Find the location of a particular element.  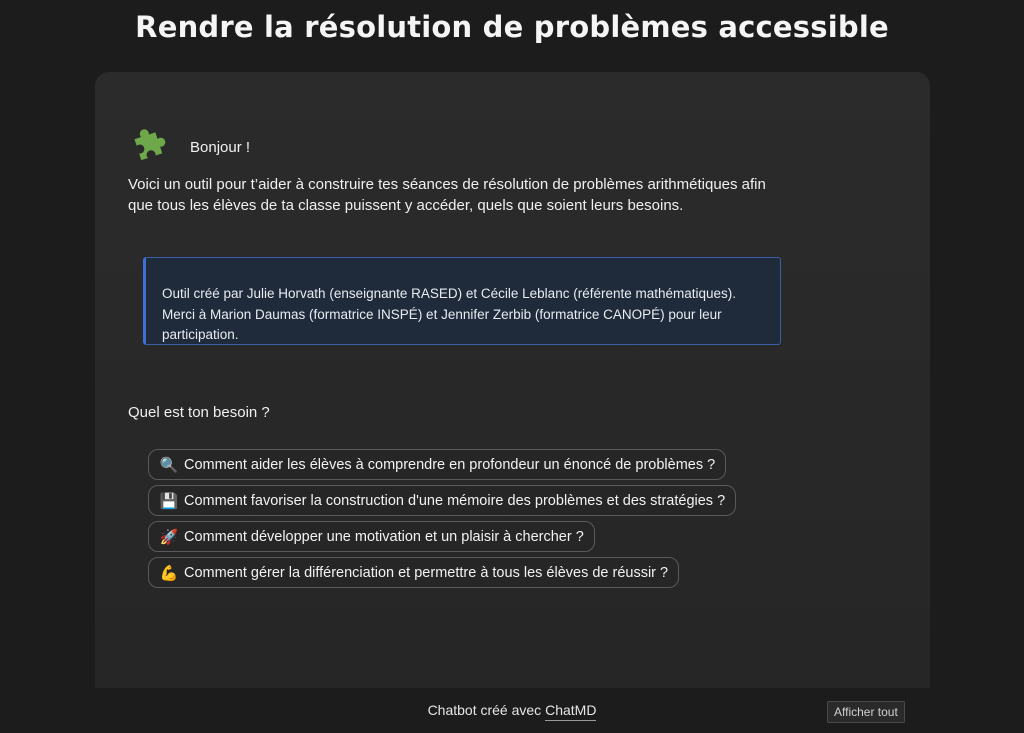

need-question: Quel est ton besoin ? is located at coordinates (199, 412).